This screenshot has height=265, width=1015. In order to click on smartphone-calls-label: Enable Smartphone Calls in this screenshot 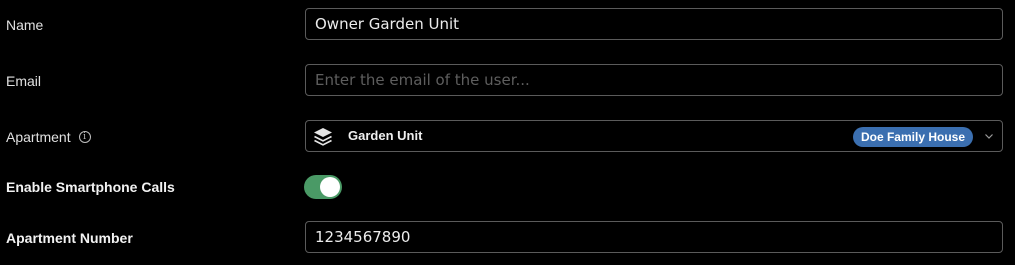, I will do `click(90, 187)`.